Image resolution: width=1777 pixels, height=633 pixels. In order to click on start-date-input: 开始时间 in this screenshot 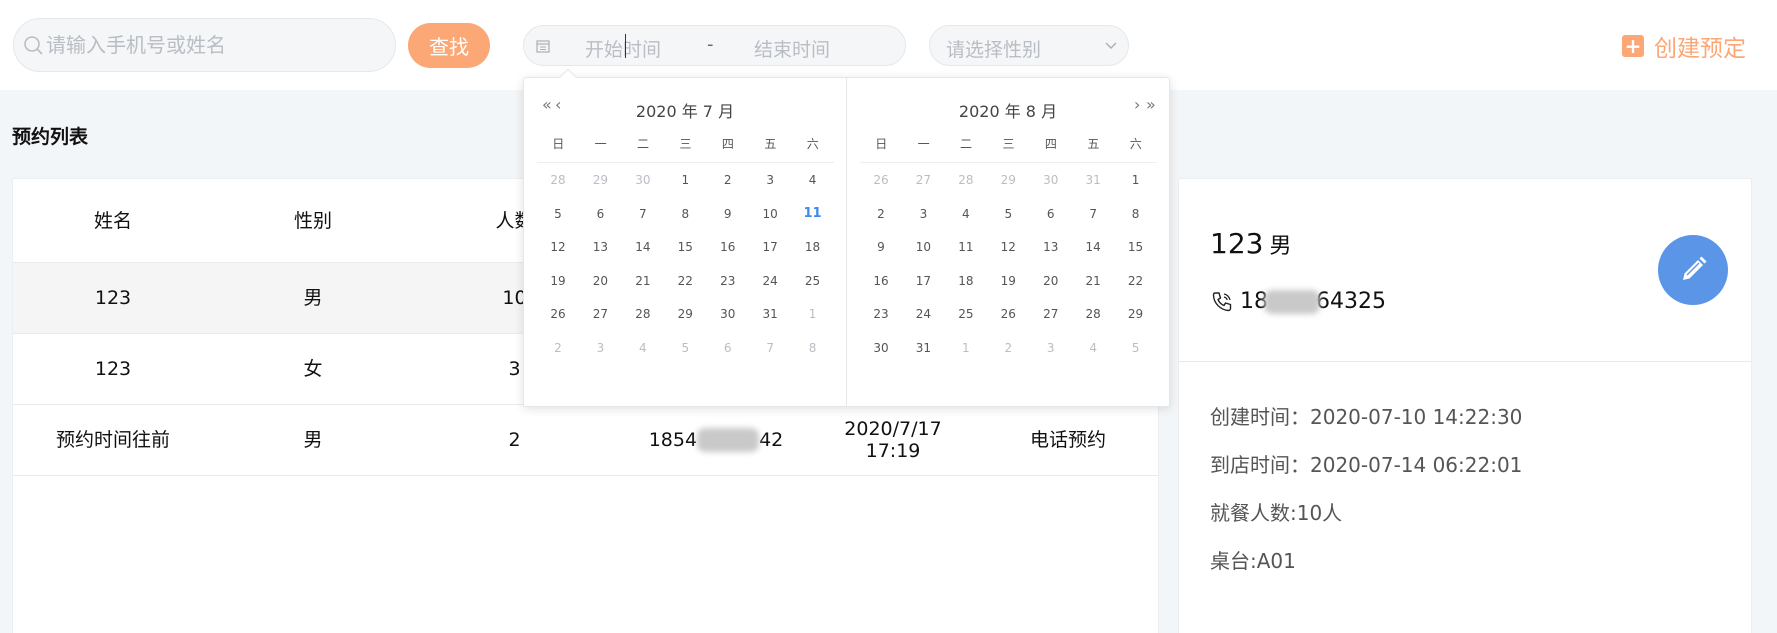, I will do `click(623, 48)`.